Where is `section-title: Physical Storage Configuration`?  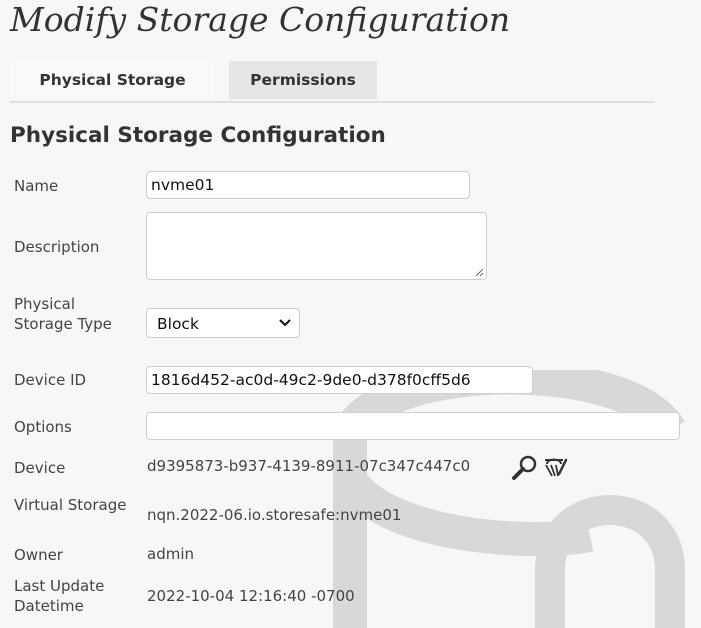
section-title: Physical Storage Configuration is located at coordinates (198, 135).